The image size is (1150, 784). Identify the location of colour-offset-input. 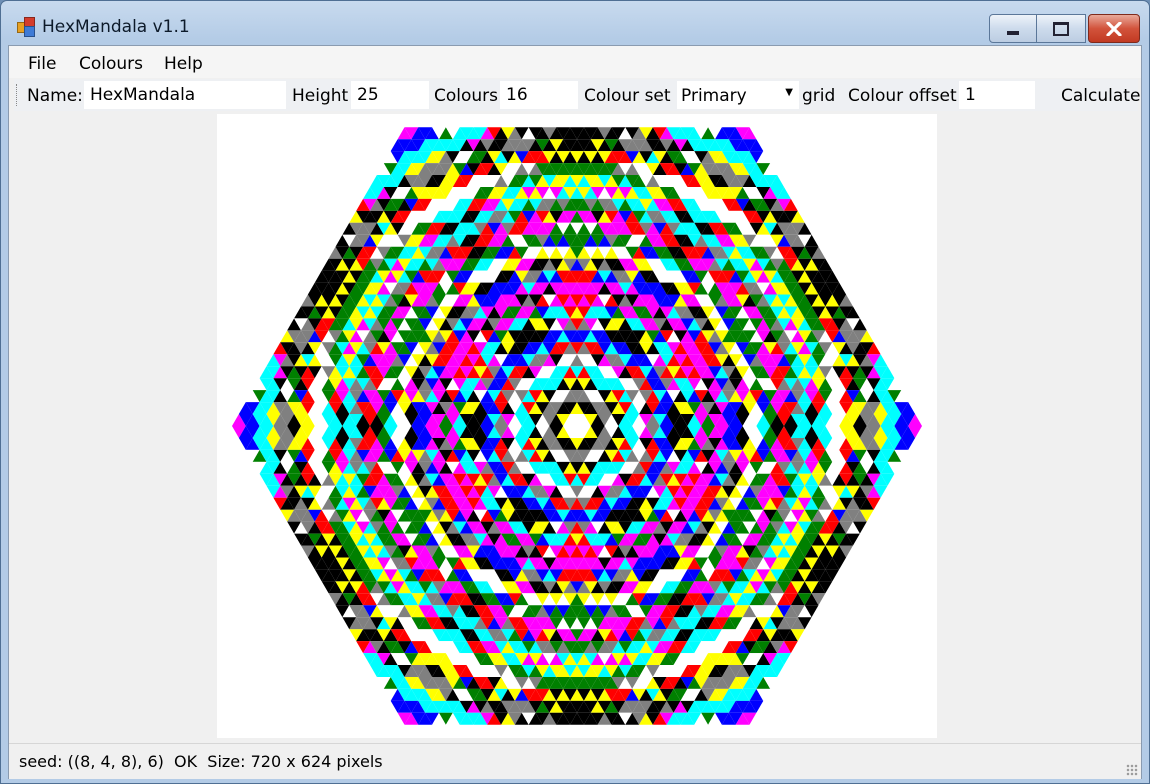
(997, 95).